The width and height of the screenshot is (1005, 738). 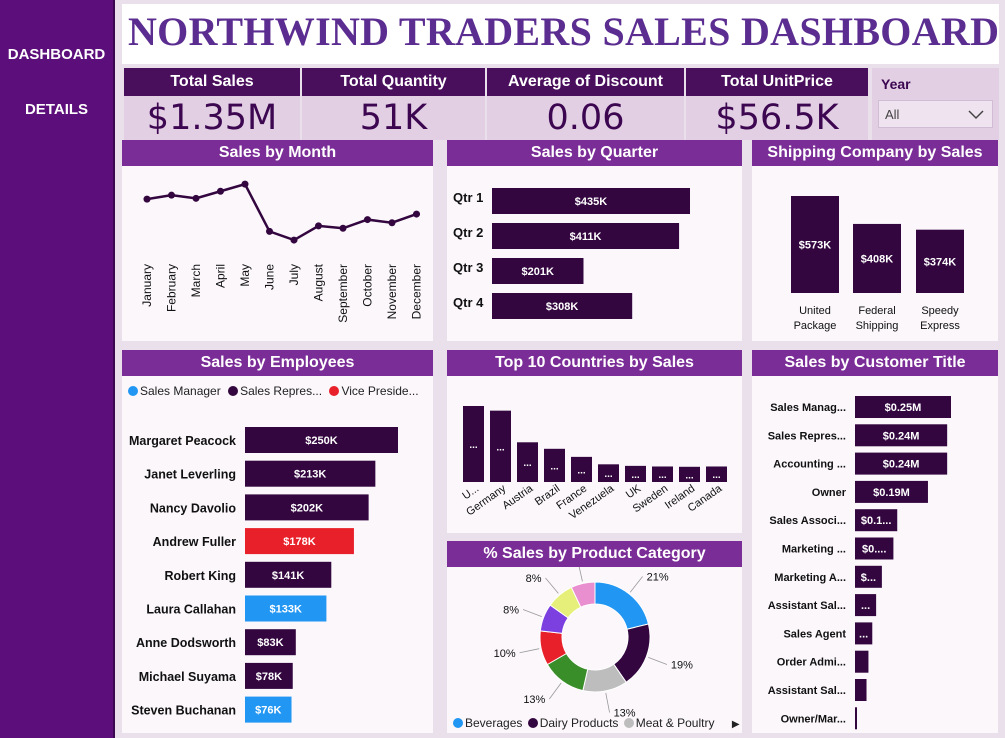 What do you see at coordinates (196, 280) in the screenshot?
I see `month-tick-label: March` at bounding box center [196, 280].